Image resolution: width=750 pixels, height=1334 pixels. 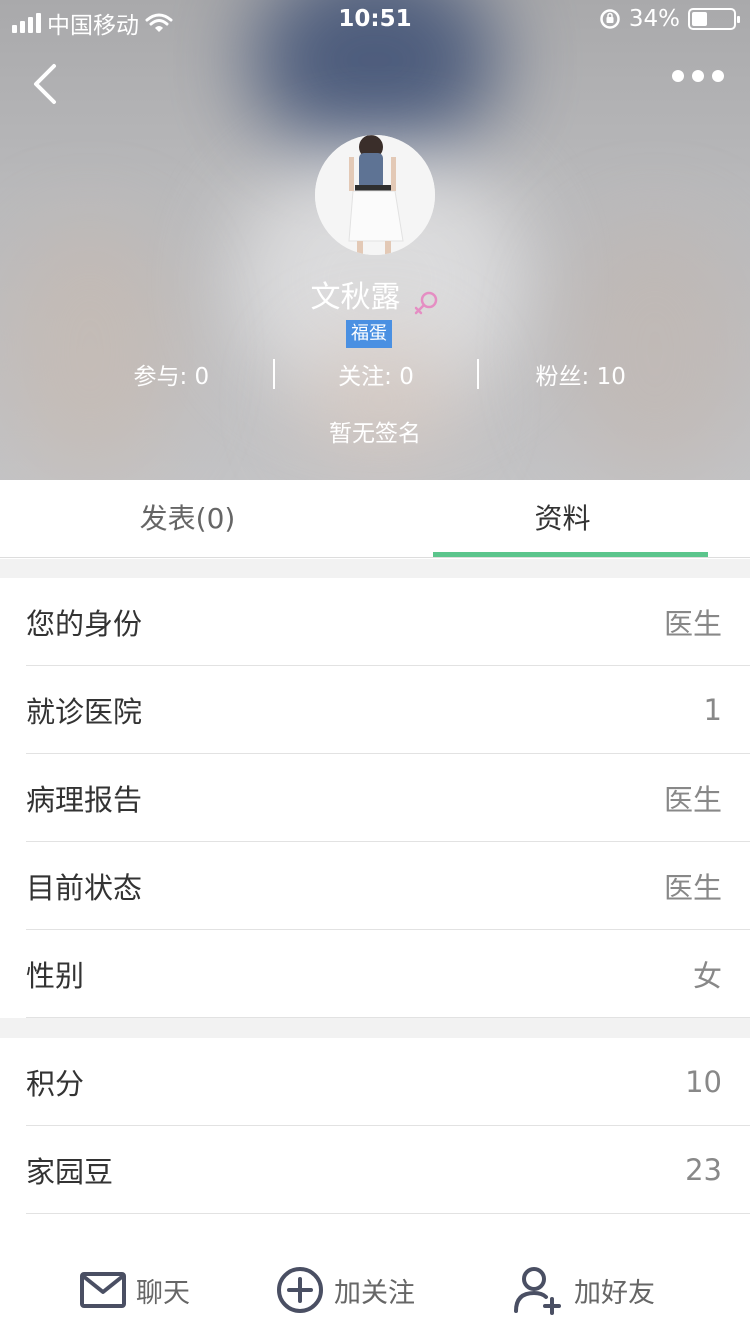 I want to click on tab-profile-info: 资料, so click(x=562, y=518).